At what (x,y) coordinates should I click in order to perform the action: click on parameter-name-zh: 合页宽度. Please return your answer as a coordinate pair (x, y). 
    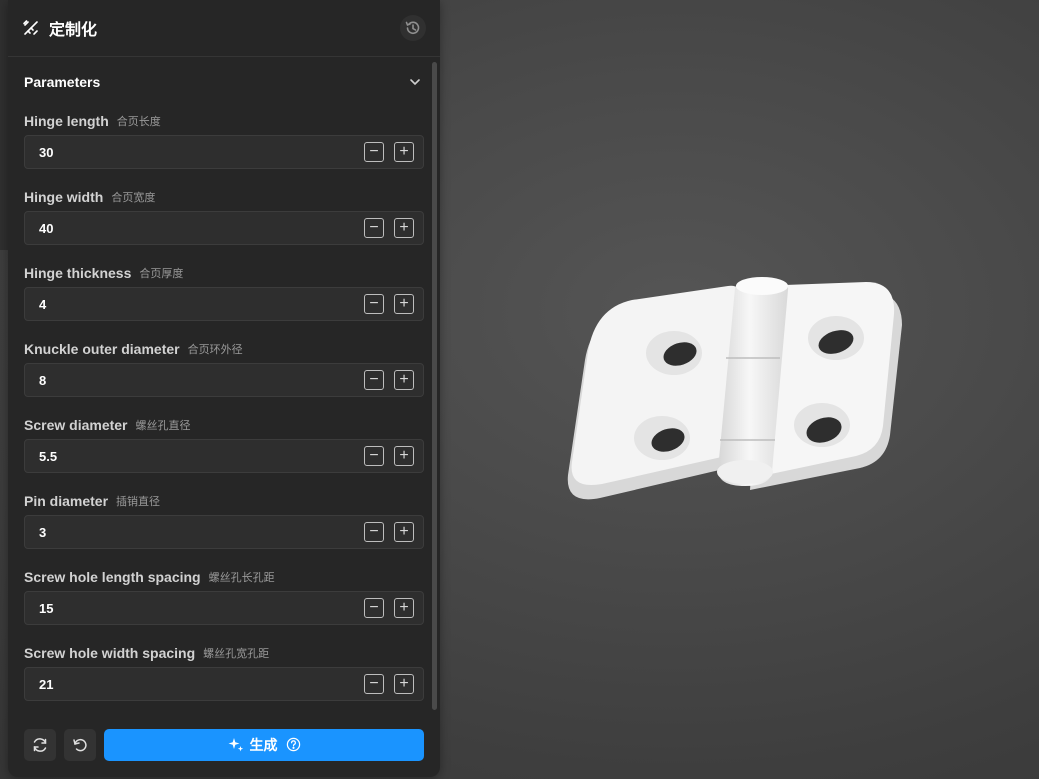
    Looking at the image, I should click on (133, 198).